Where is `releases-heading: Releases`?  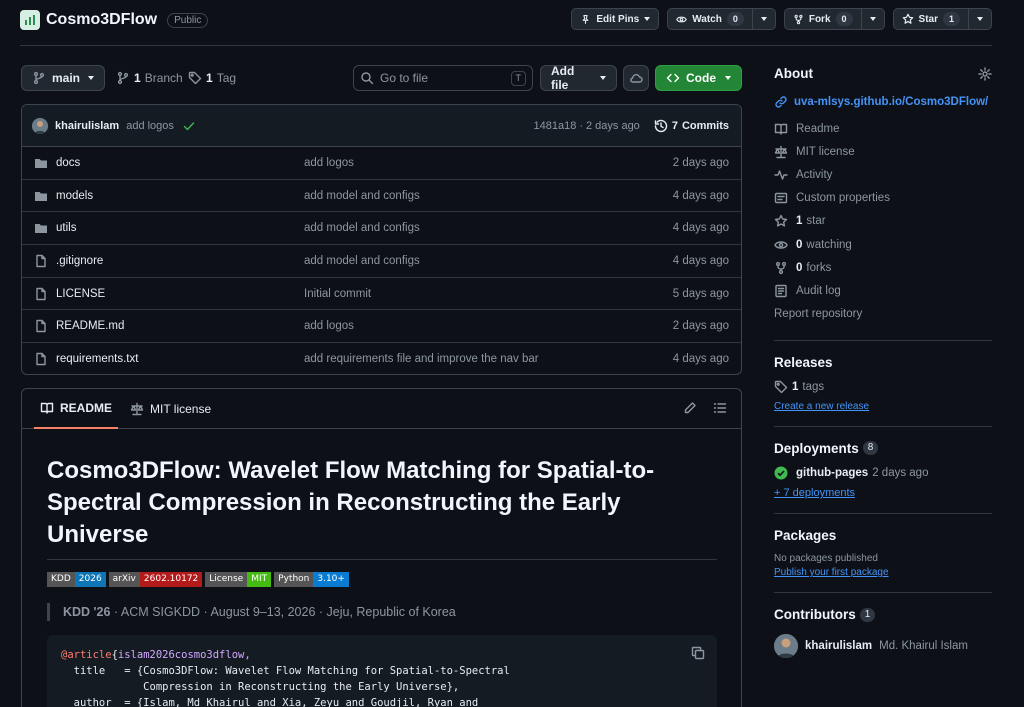
releases-heading: Releases is located at coordinates (883, 362).